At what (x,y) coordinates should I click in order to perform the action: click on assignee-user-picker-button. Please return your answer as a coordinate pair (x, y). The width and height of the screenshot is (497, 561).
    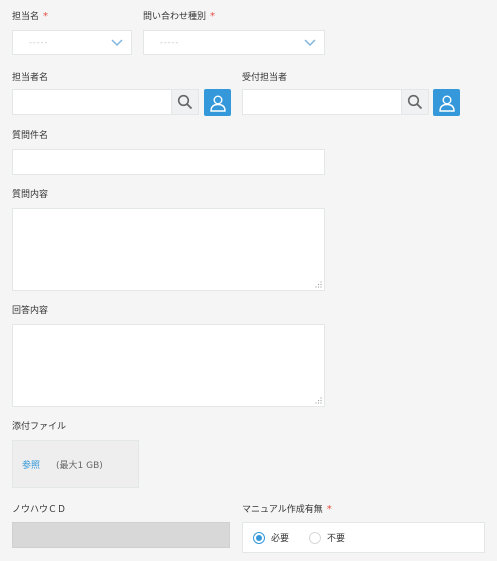
    Looking at the image, I should click on (217, 102).